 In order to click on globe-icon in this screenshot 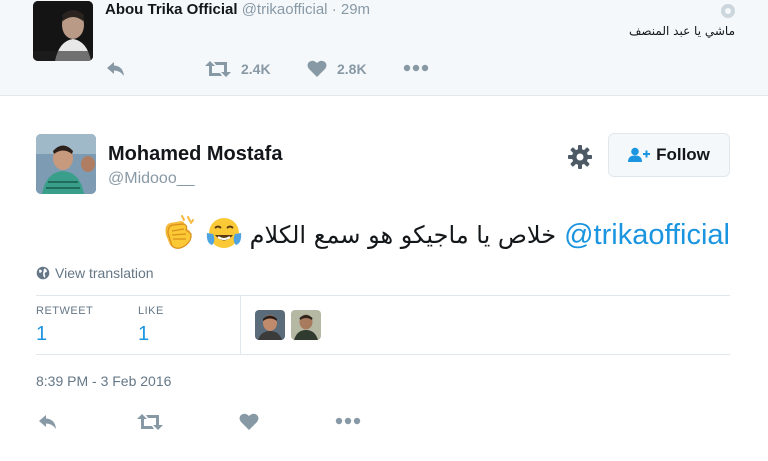, I will do `click(43, 273)`.